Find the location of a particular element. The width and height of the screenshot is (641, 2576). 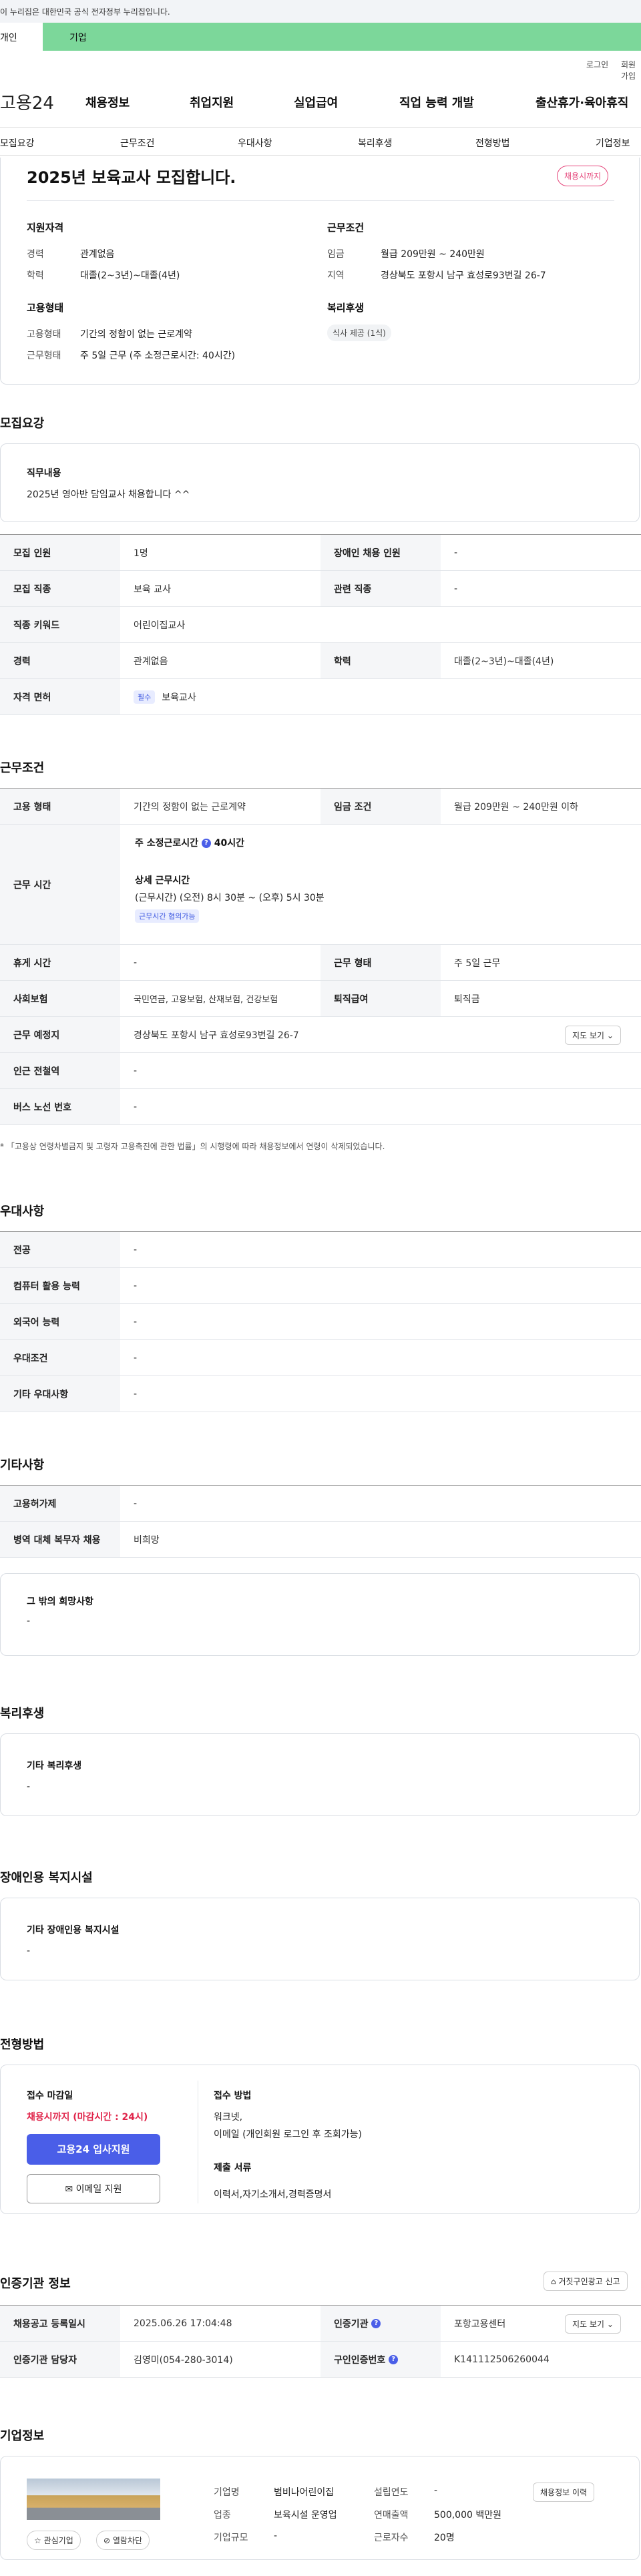

gov-banner-text: 이 누리집은 대한민국 공식 전자정부 누리집입니다. is located at coordinates (85, 12).